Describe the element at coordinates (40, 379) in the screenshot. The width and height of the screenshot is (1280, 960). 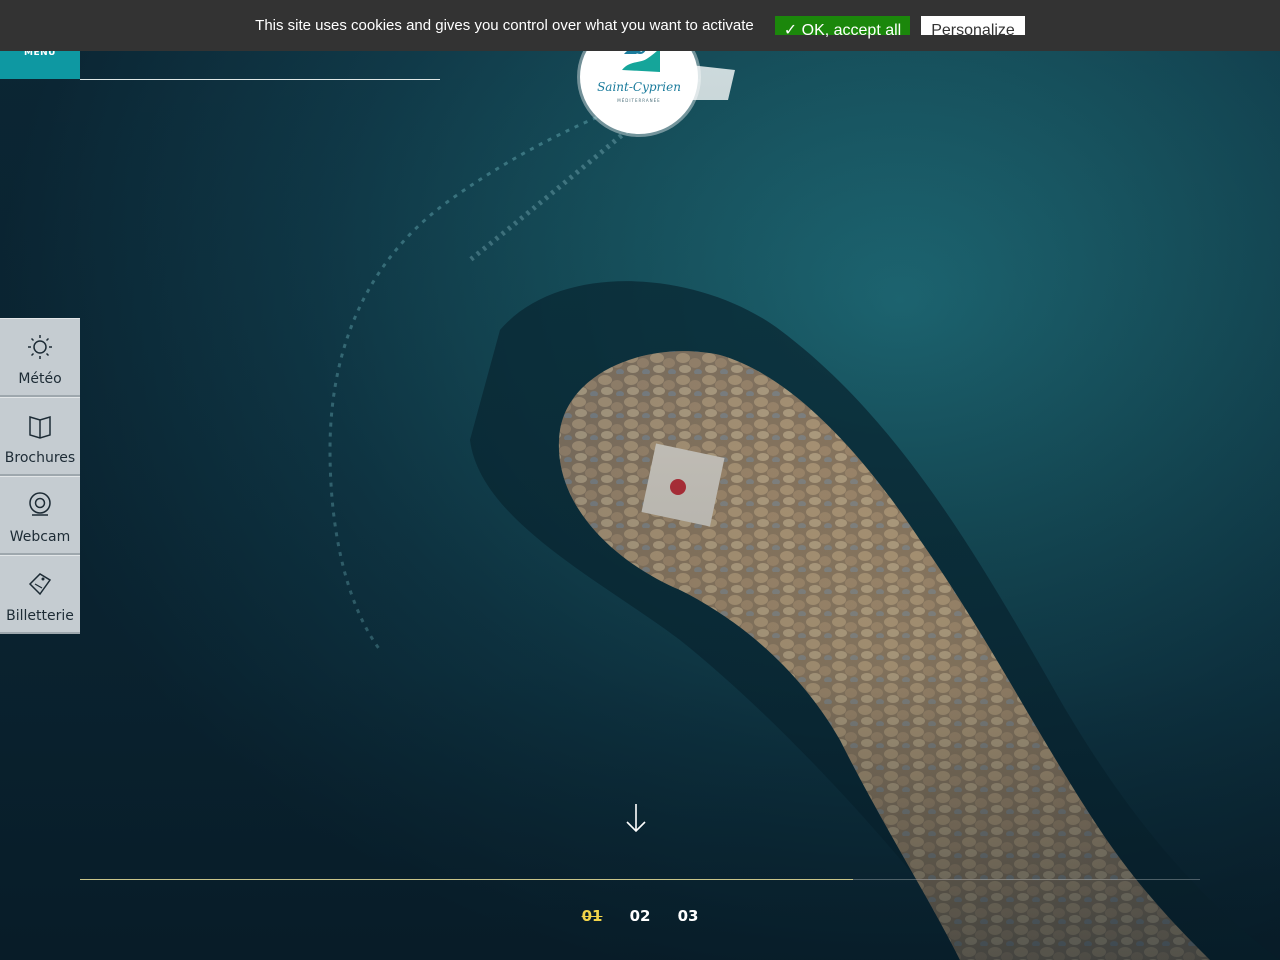
I see `sidebar-item-label: Météo` at that location.